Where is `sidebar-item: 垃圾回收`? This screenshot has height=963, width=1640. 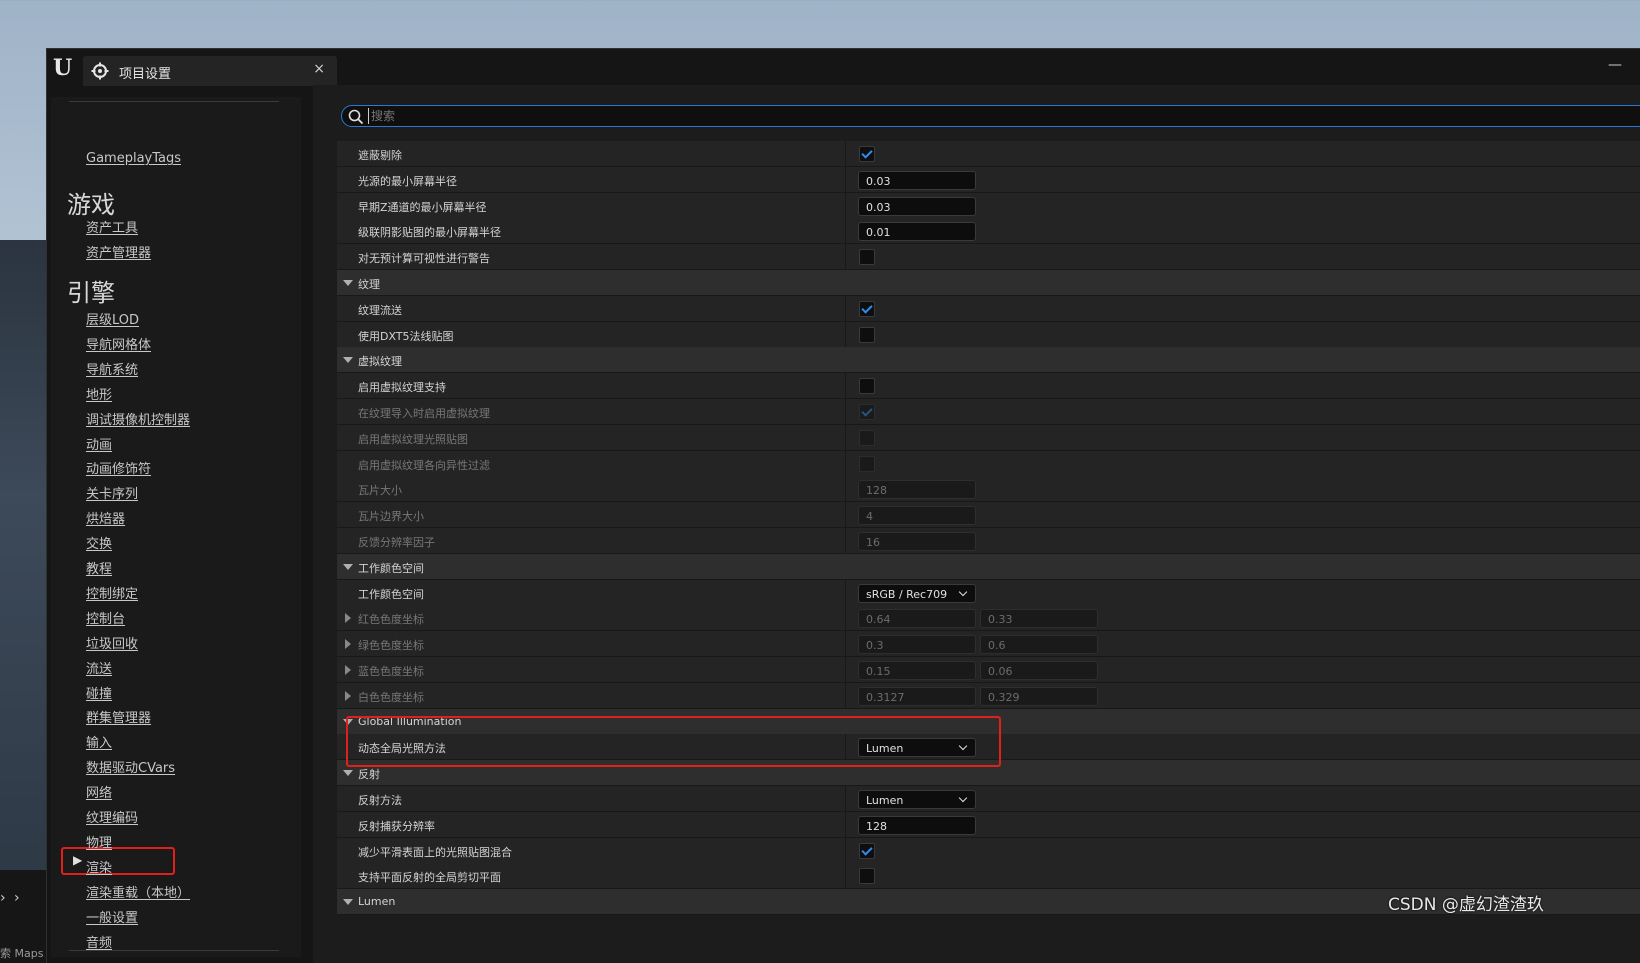 sidebar-item: 垃圾回收 is located at coordinates (112, 642).